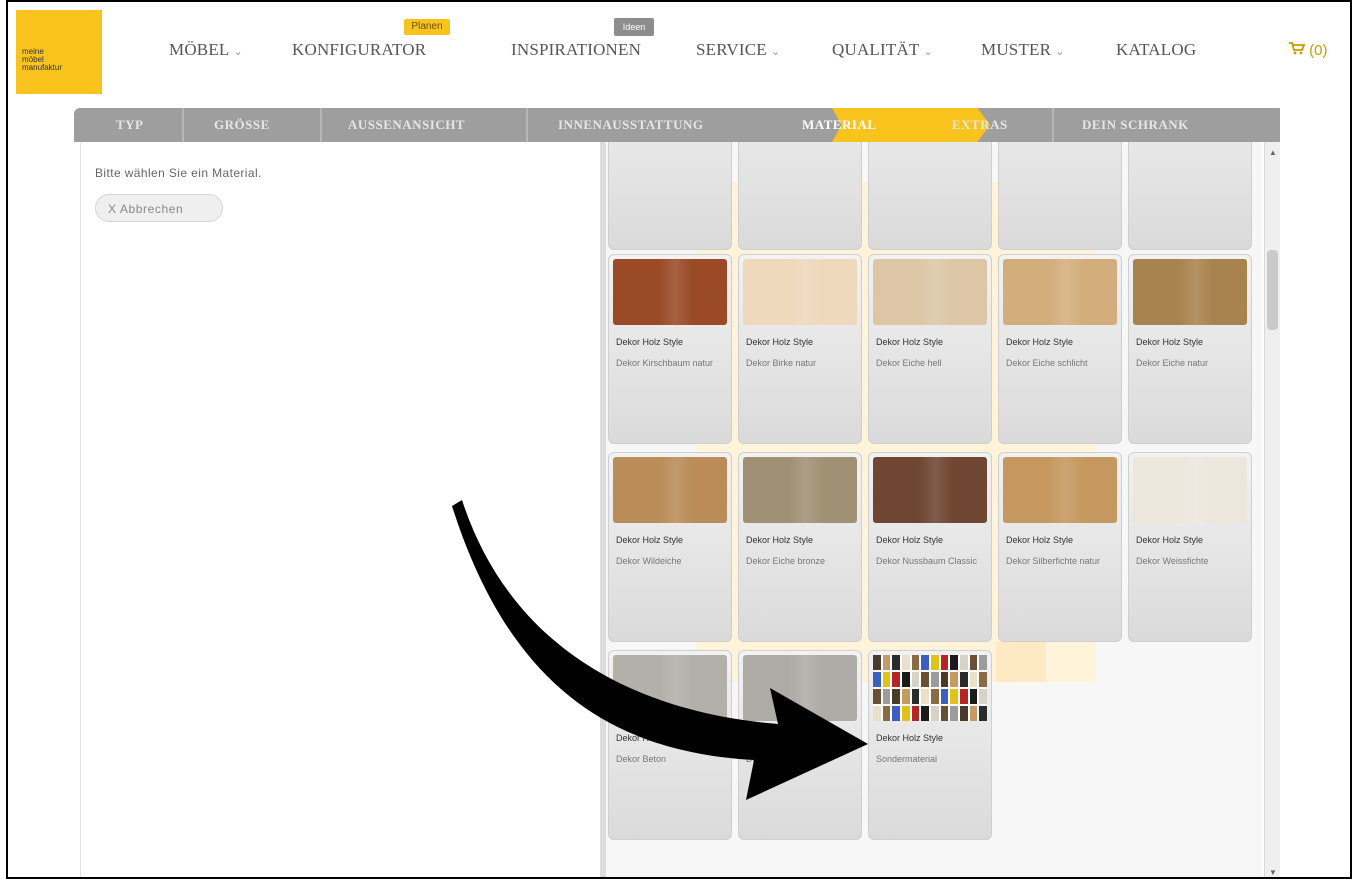 This screenshot has height=879, width=1360. I want to click on material-description: Sondermaterial, so click(907, 759).